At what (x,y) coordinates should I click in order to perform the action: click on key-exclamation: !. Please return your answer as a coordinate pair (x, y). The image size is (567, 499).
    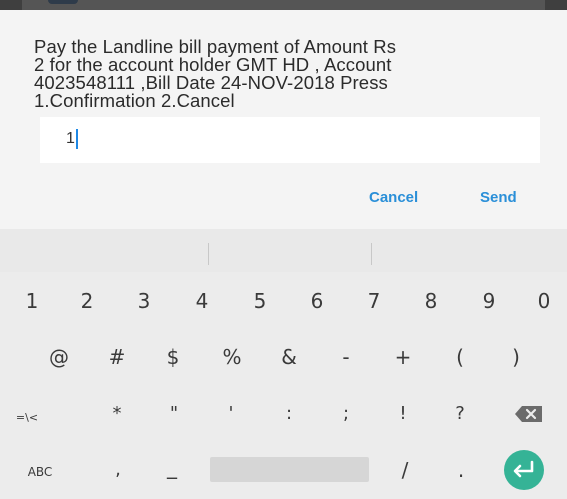
    Looking at the image, I should click on (403, 413).